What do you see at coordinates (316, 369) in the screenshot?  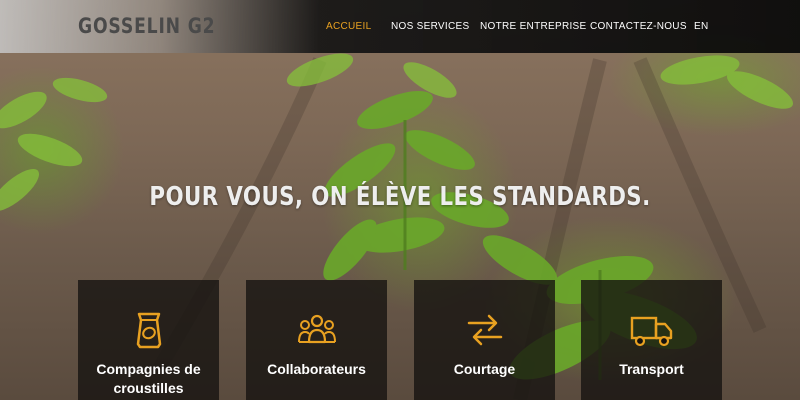 I see `service-label: Collaborateurs` at bounding box center [316, 369].